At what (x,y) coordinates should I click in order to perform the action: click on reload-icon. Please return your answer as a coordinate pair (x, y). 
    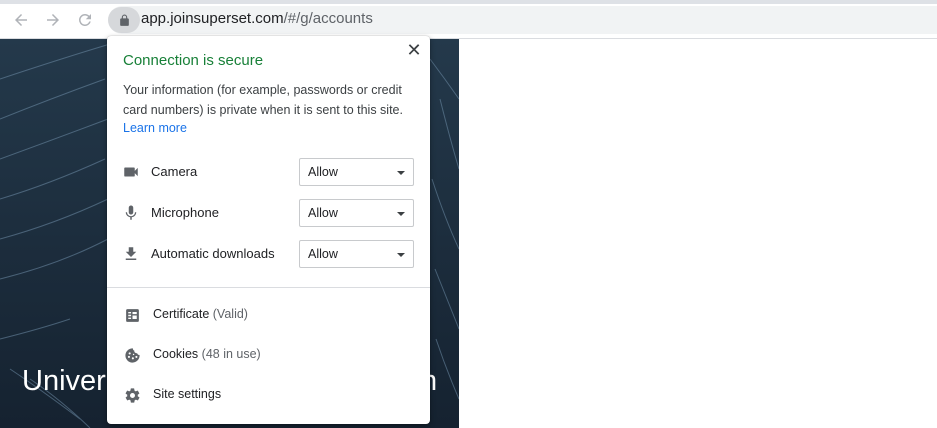
    Looking at the image, I should click on (84, 19).